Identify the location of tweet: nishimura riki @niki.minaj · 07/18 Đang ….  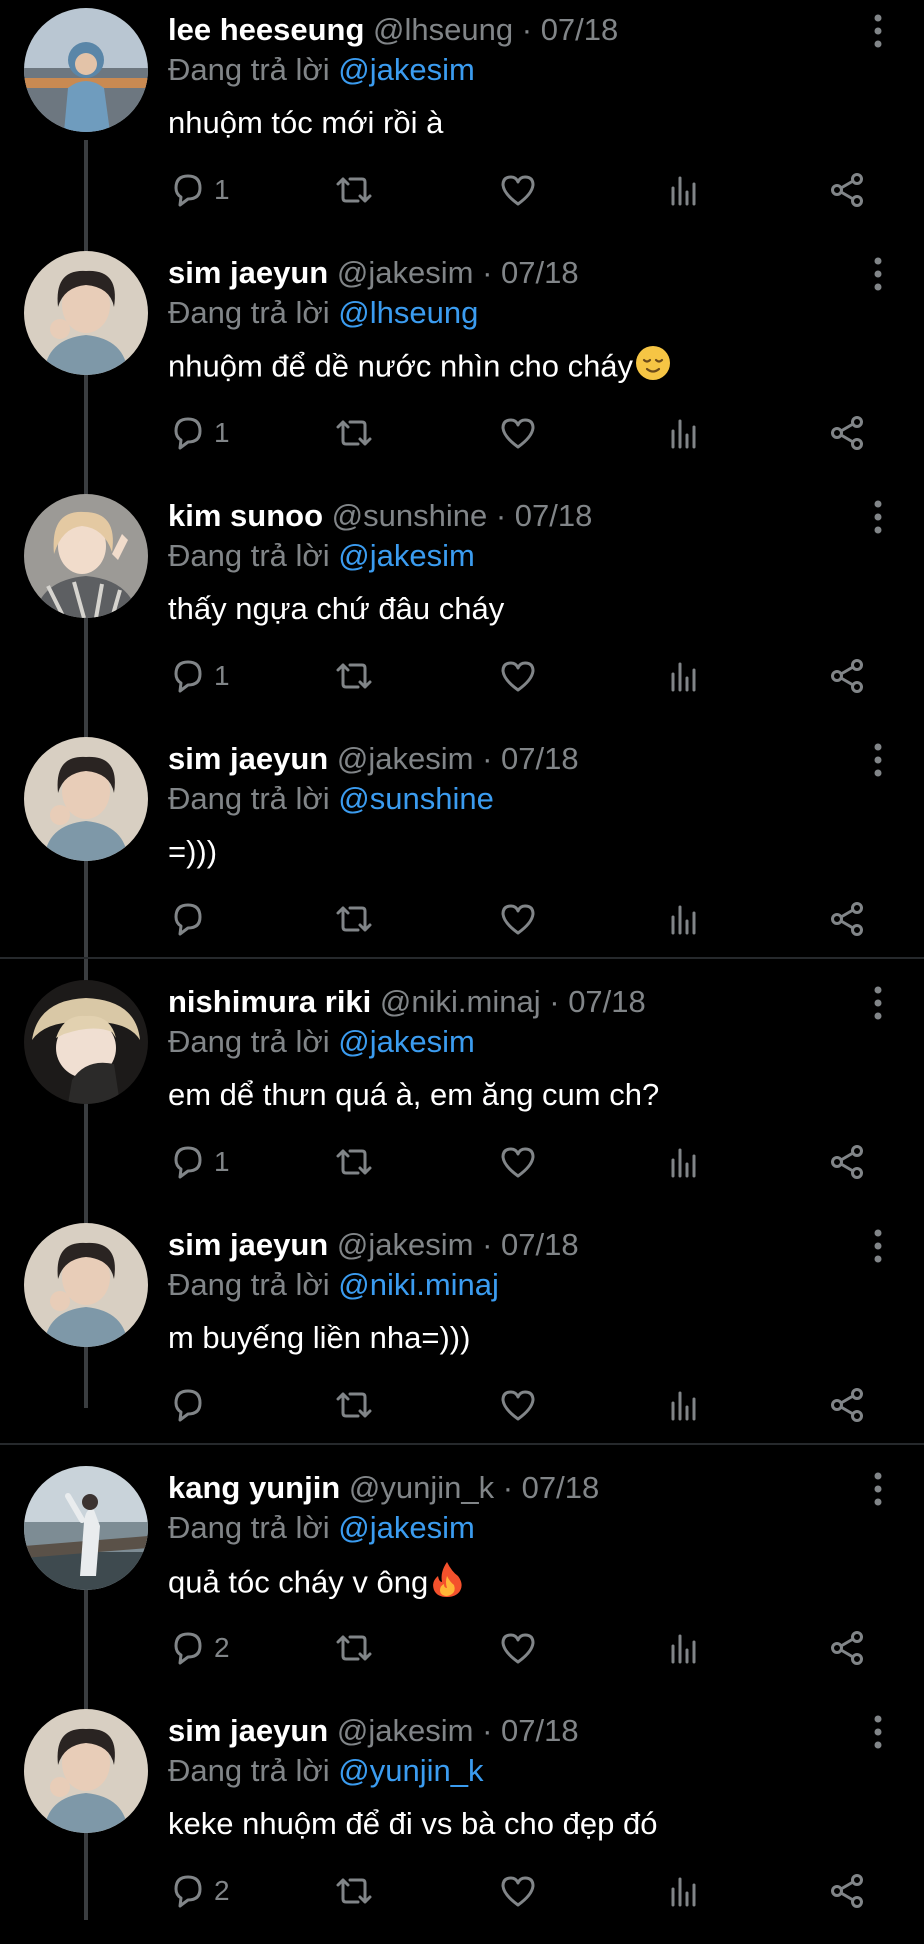
(462, 1093).